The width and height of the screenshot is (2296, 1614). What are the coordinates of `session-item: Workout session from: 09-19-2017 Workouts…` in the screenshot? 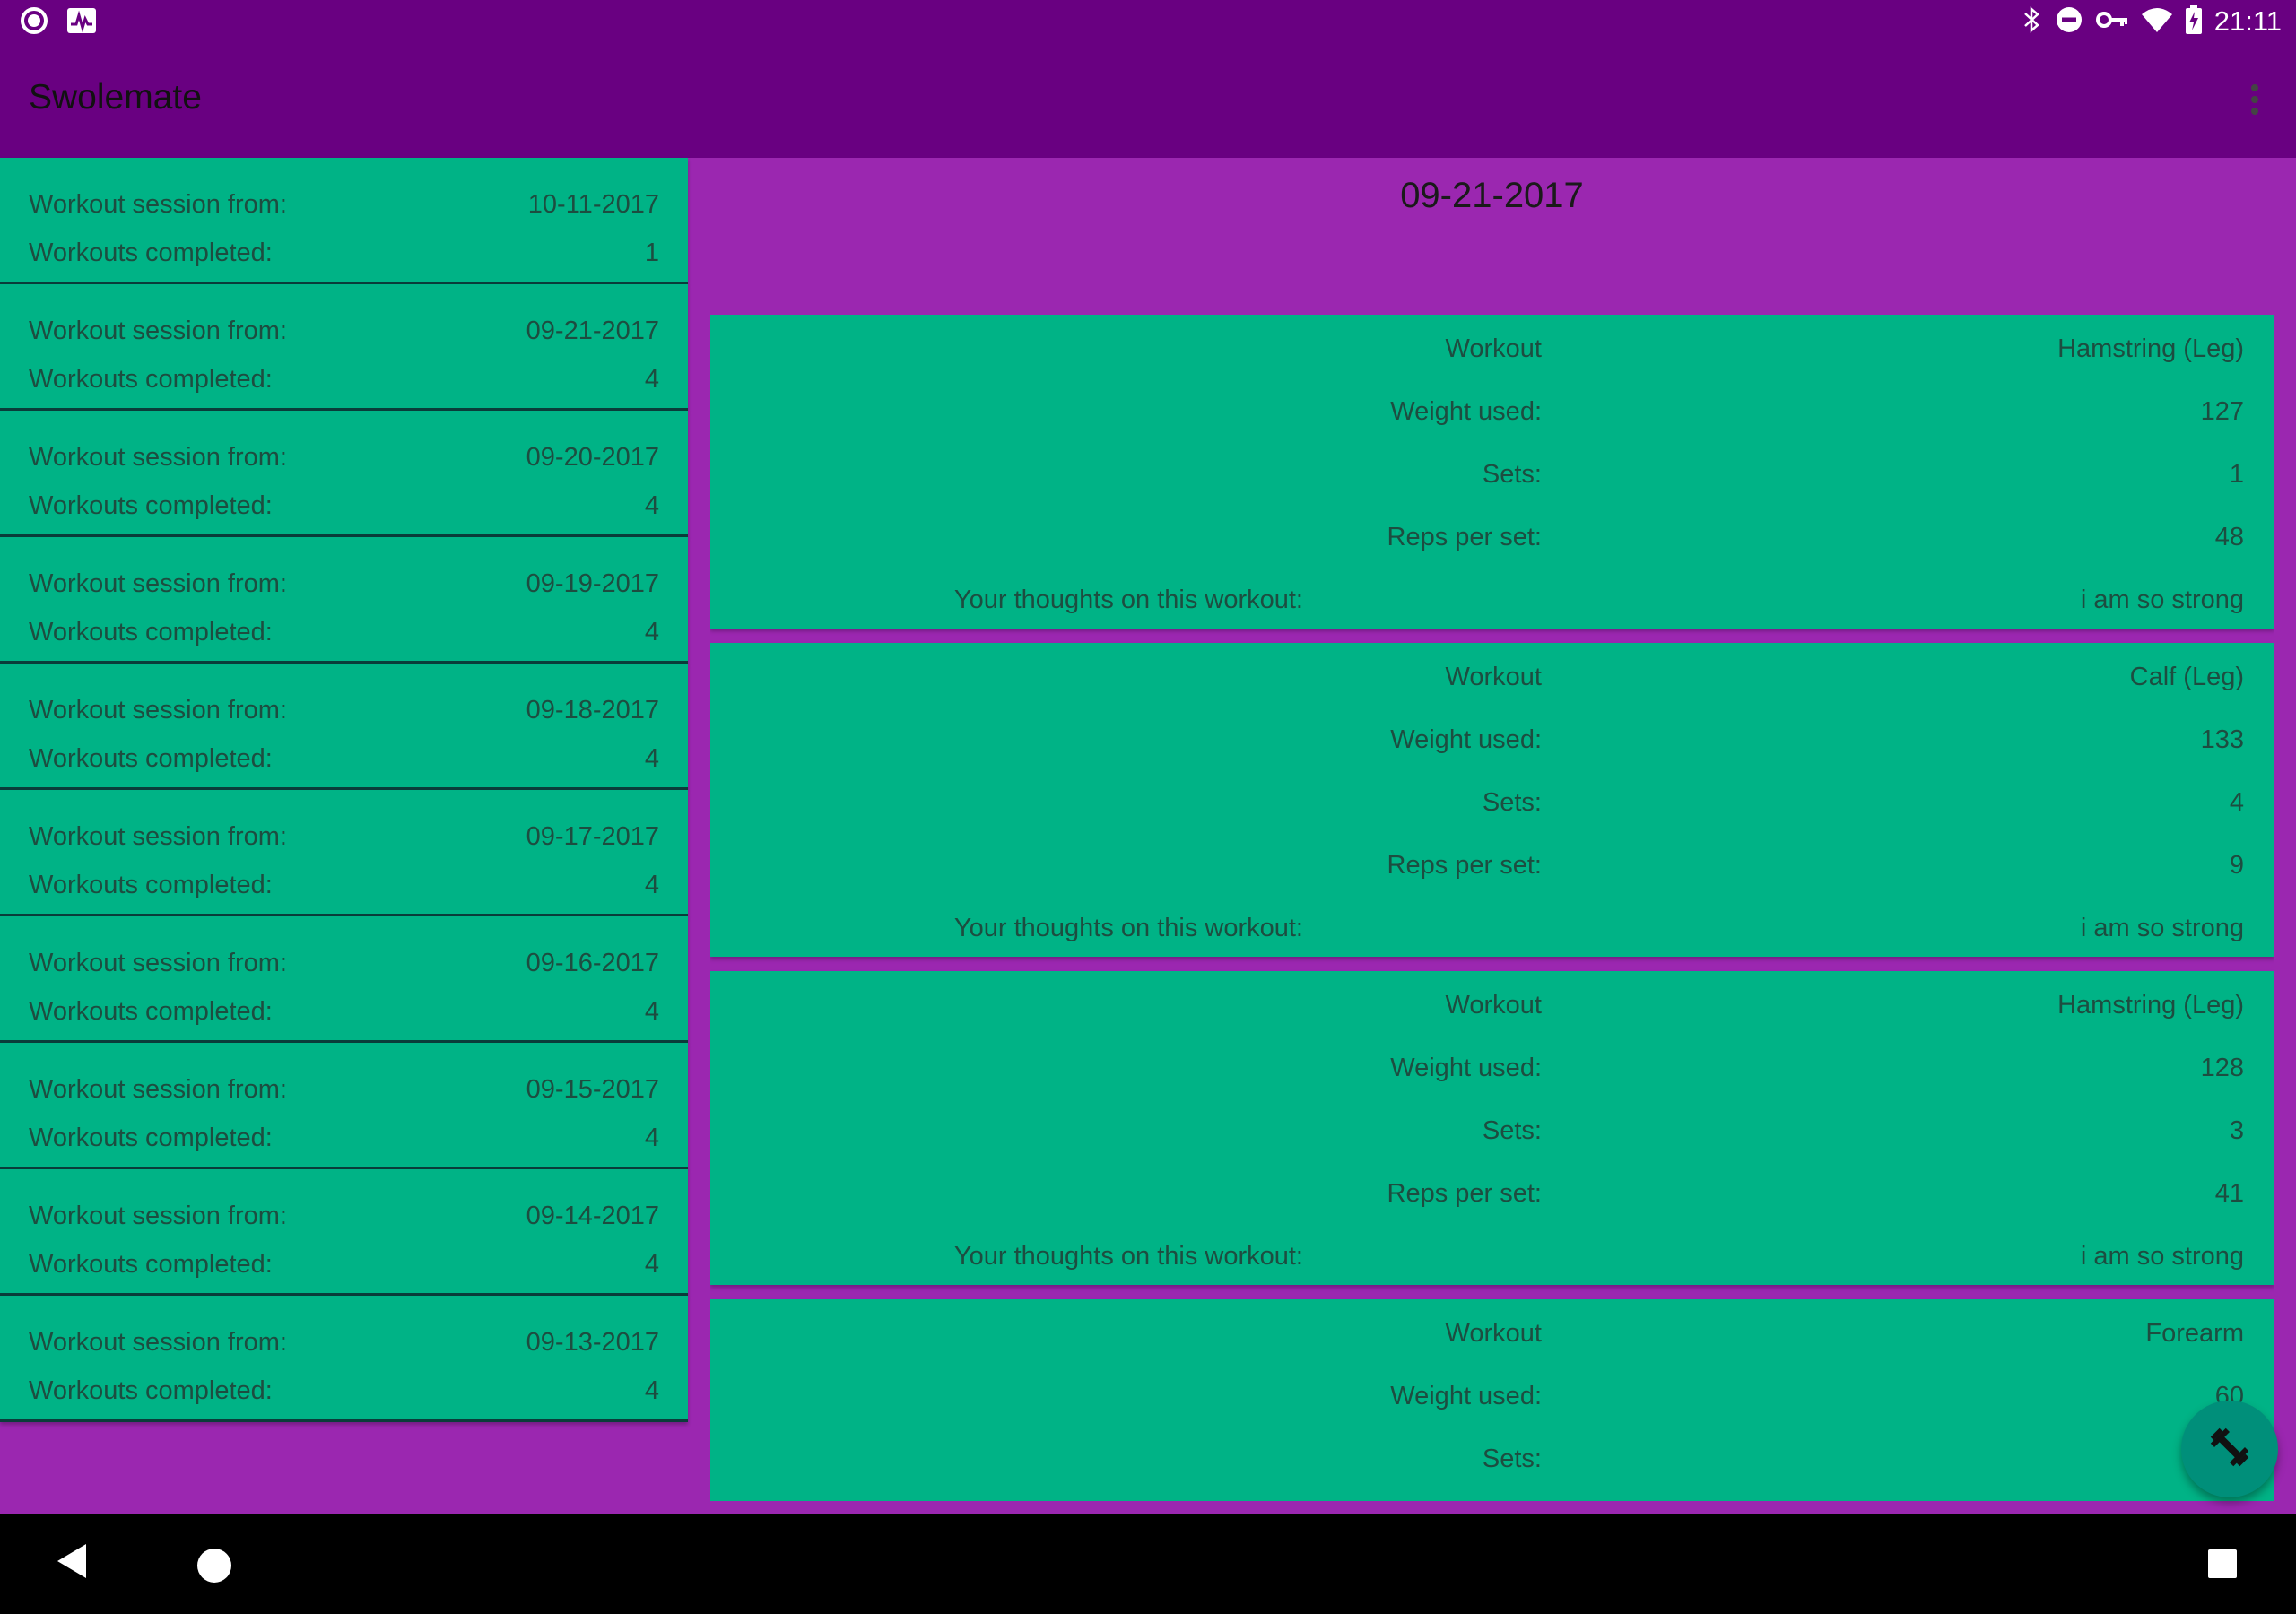 It's located at (344, 600).